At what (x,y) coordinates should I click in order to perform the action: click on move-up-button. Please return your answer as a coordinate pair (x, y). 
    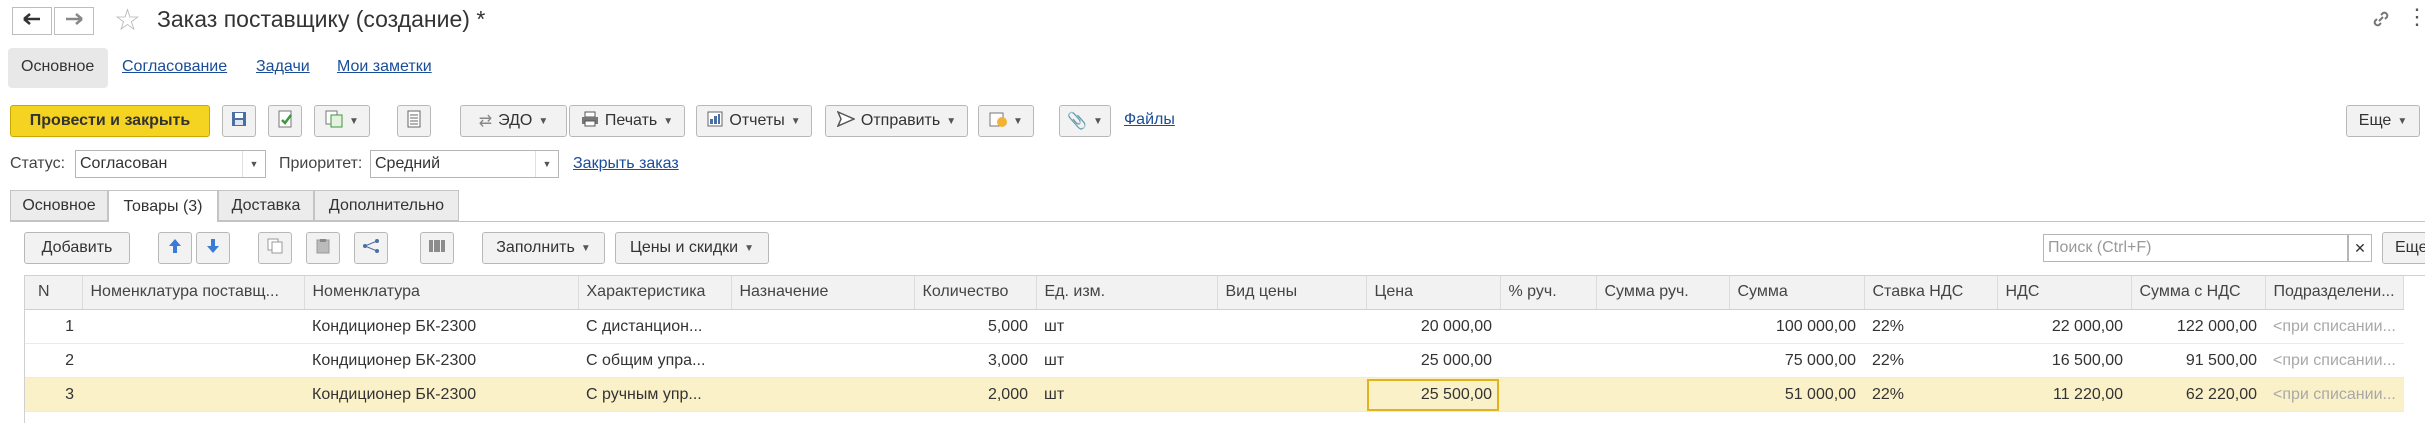
    Looking at the image, I should click on (175, 248).